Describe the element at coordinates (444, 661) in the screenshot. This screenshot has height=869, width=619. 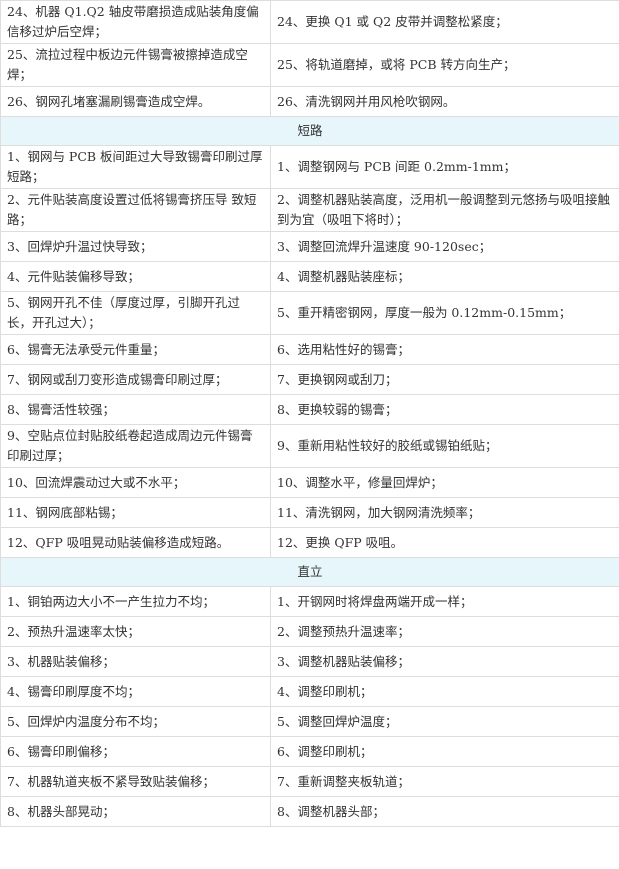
I see `solution-cell: 3、调整机器贴装偏移；` at that location.